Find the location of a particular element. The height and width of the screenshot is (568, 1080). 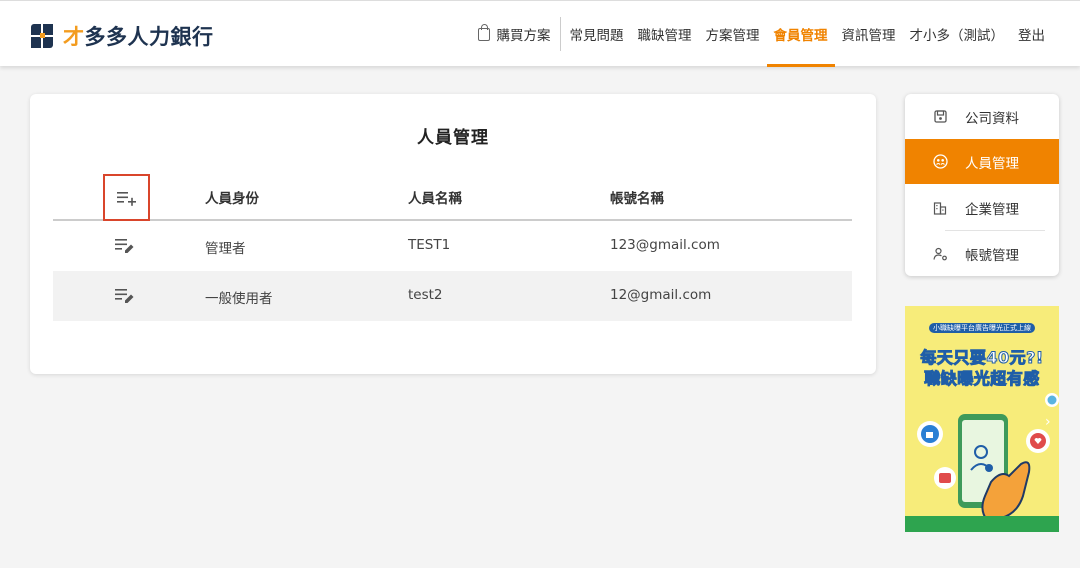

page-title: 人員管理 is located at coordinates (453, 138).